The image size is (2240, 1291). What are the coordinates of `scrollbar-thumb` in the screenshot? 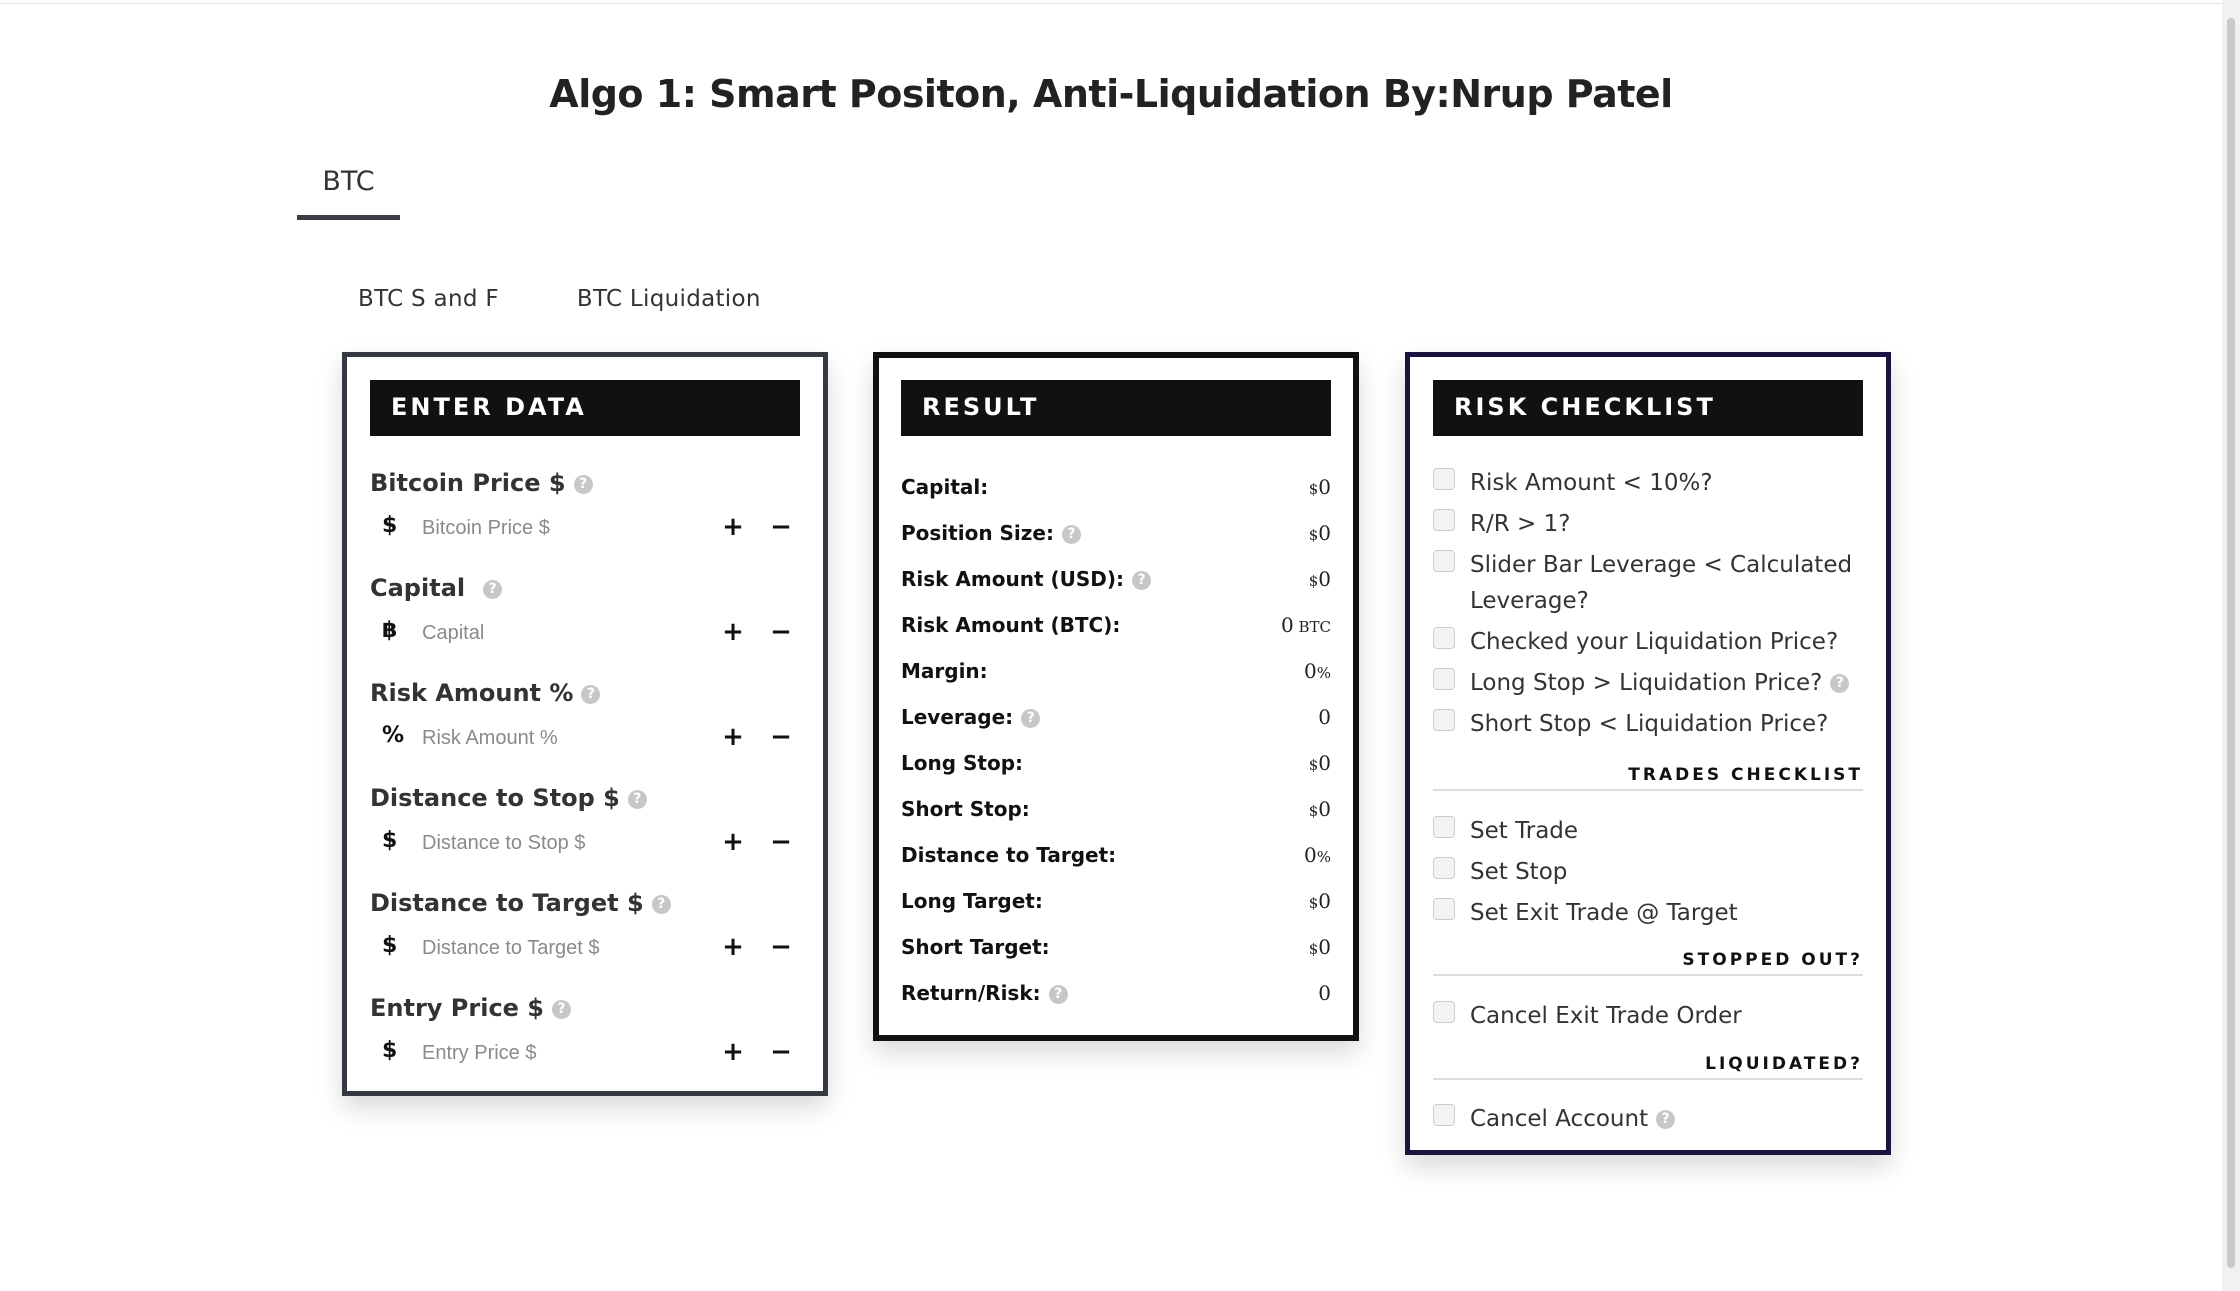 It's located at (2231, 643).